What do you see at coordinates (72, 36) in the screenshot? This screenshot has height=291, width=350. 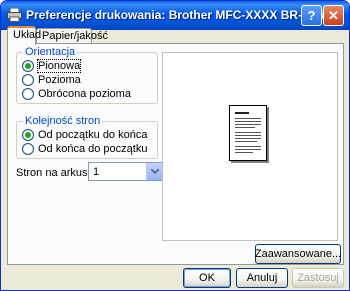 I see `tab-paper-quality: Papier/jakość` at bounding box center [72, 36].